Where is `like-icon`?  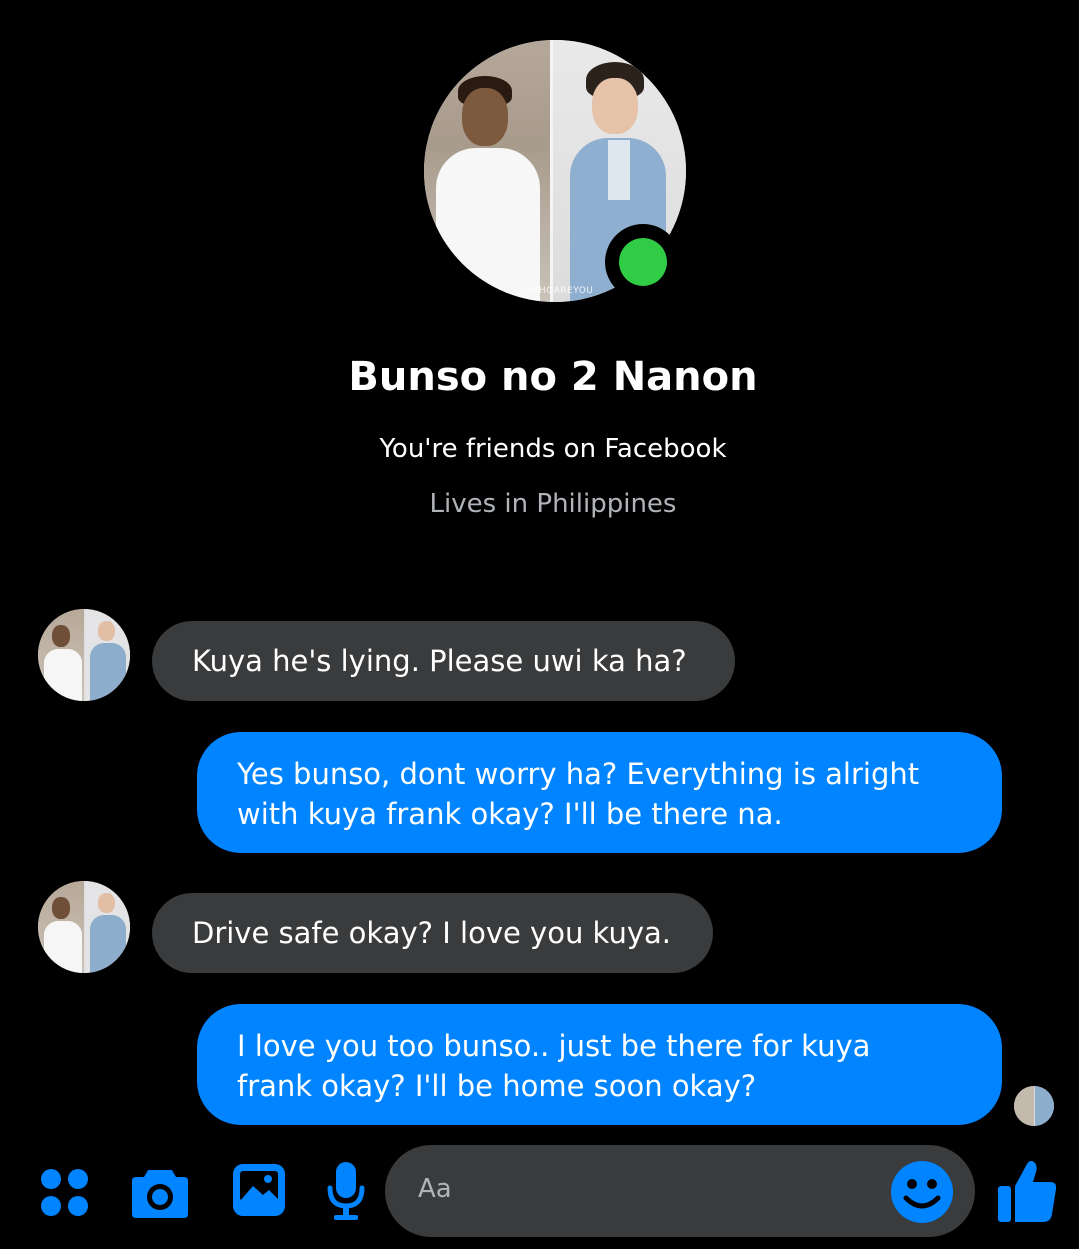 like-icon is located at coordinates (1027, 1191).